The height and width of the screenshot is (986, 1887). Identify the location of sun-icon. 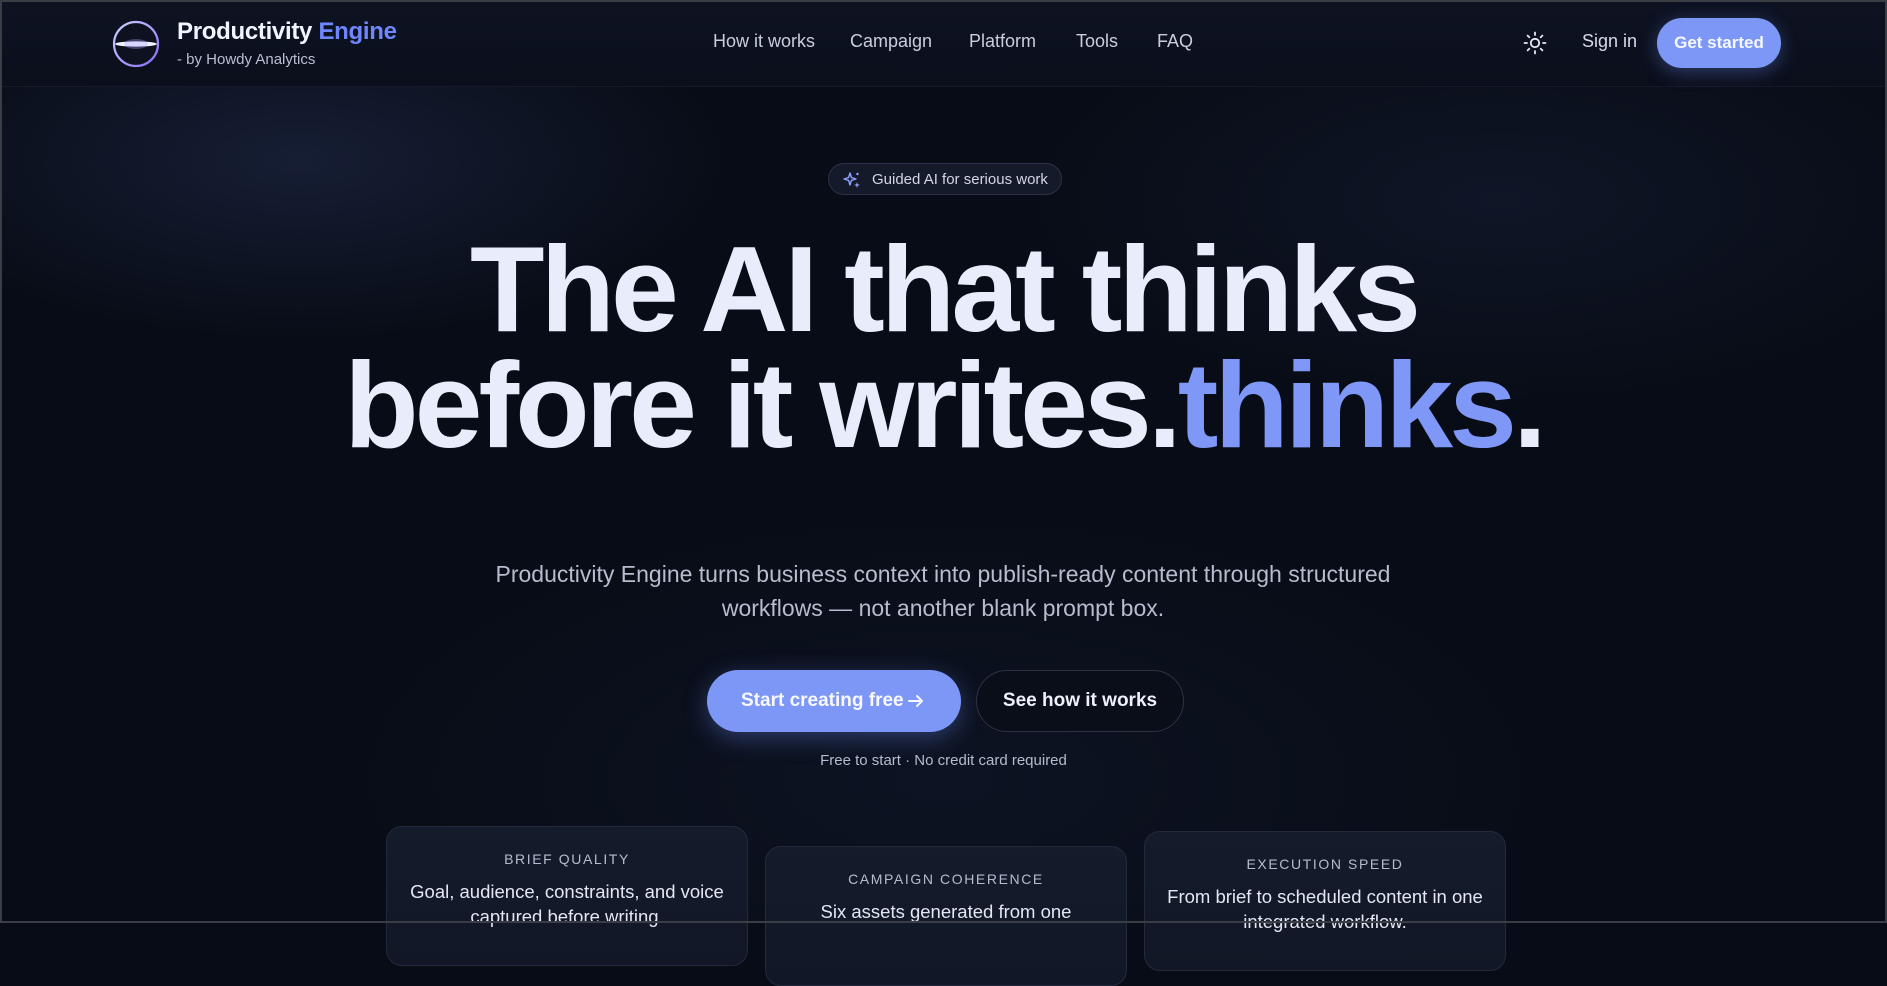
(1535, 43).